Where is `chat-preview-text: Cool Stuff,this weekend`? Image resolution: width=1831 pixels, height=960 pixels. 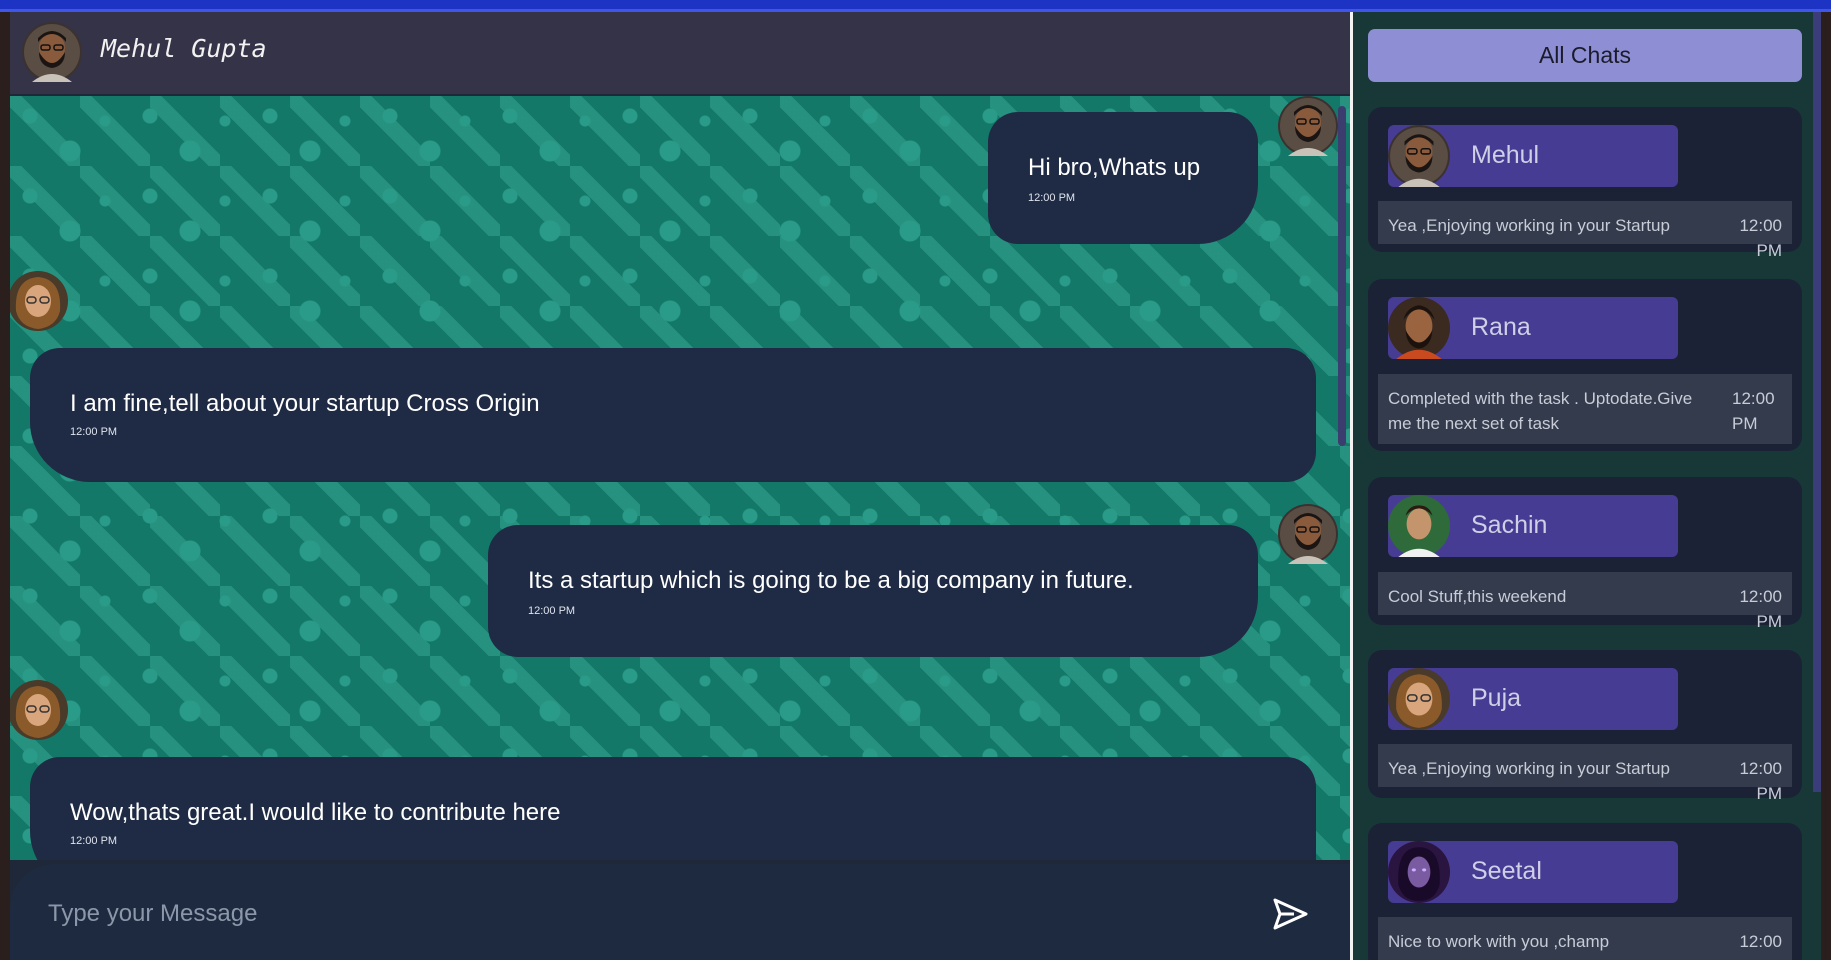 chat-preview-text: Cool Stuff,this weekend is located at coordinates (1477, 596).